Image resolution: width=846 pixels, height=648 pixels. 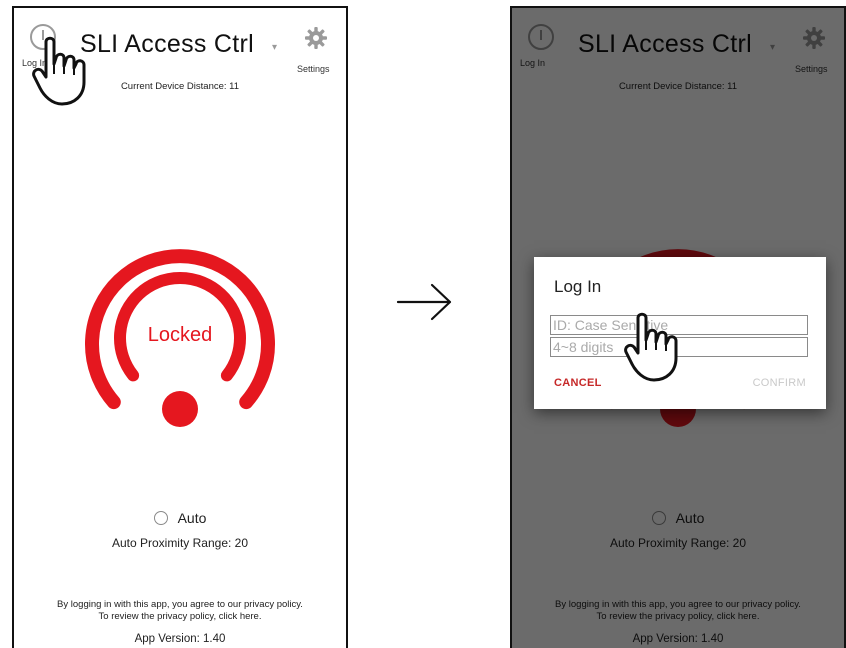 I want to click on lock-status-graphic: Locked, so click(x=180, y=331).